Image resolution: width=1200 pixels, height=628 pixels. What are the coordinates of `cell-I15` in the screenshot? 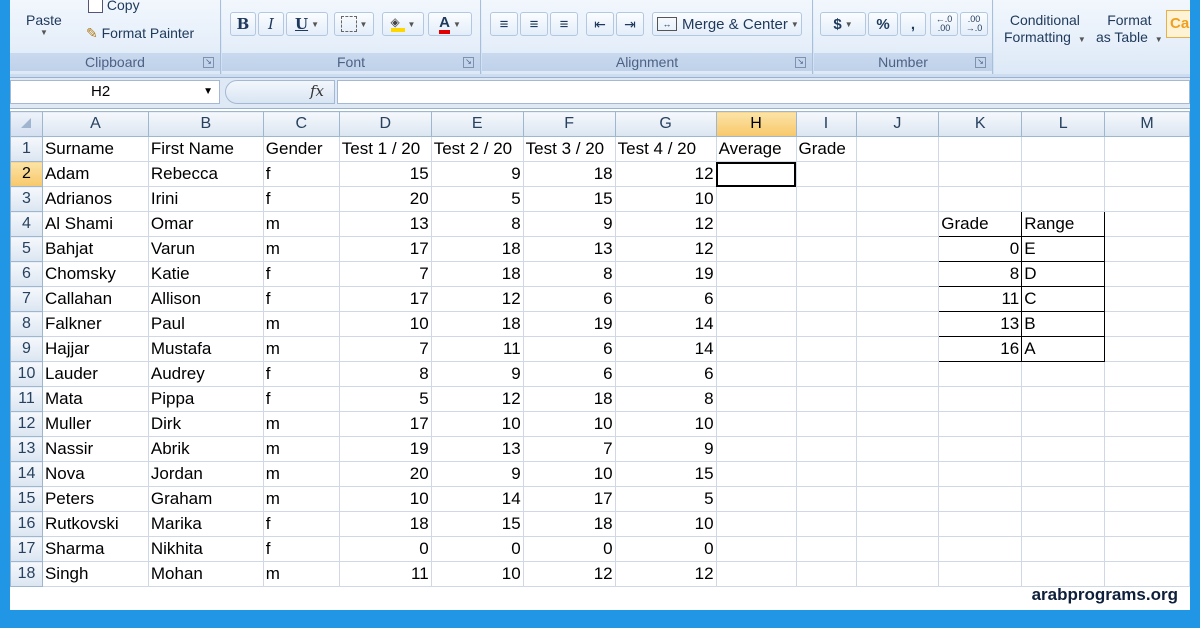 It's located at (826, 499).